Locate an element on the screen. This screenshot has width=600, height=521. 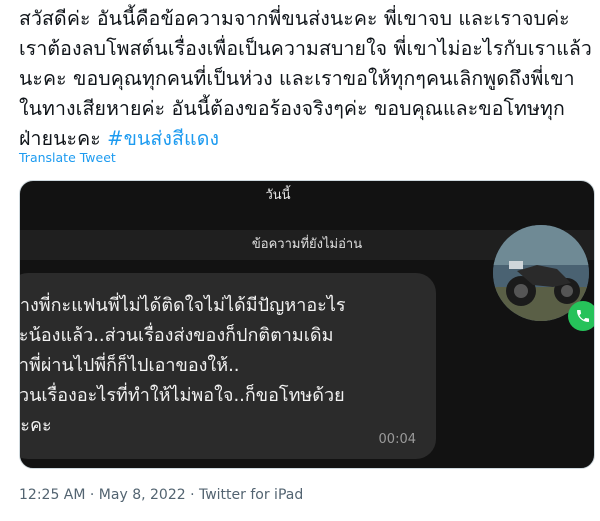
translate-tweet-link: Translate Tweet is located at coordinates (67, 157).